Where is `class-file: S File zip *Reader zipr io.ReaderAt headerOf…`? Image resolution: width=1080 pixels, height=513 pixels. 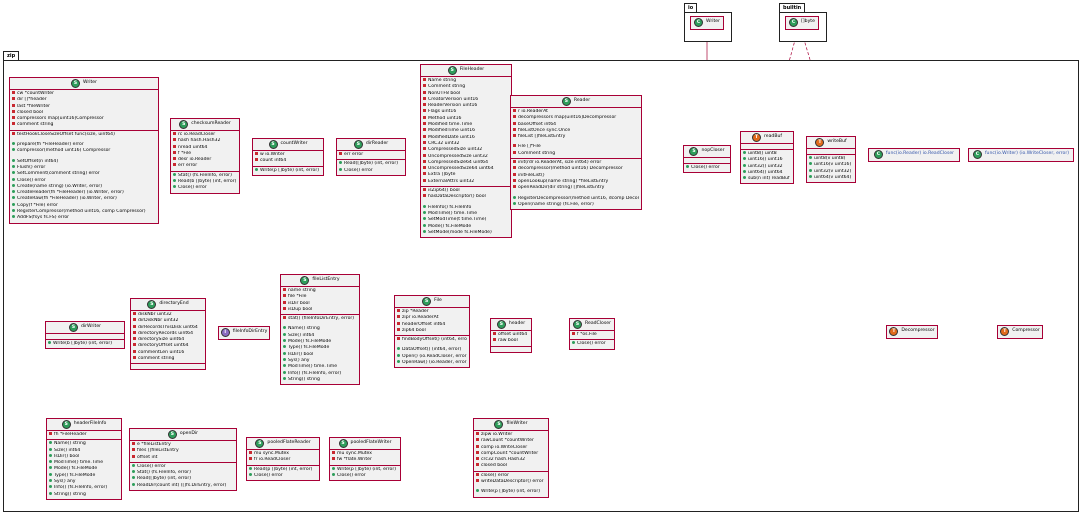 class-file: S File zip *Reader zipr io.ReaderAt headerOf… is located at coordinates (432, 332).